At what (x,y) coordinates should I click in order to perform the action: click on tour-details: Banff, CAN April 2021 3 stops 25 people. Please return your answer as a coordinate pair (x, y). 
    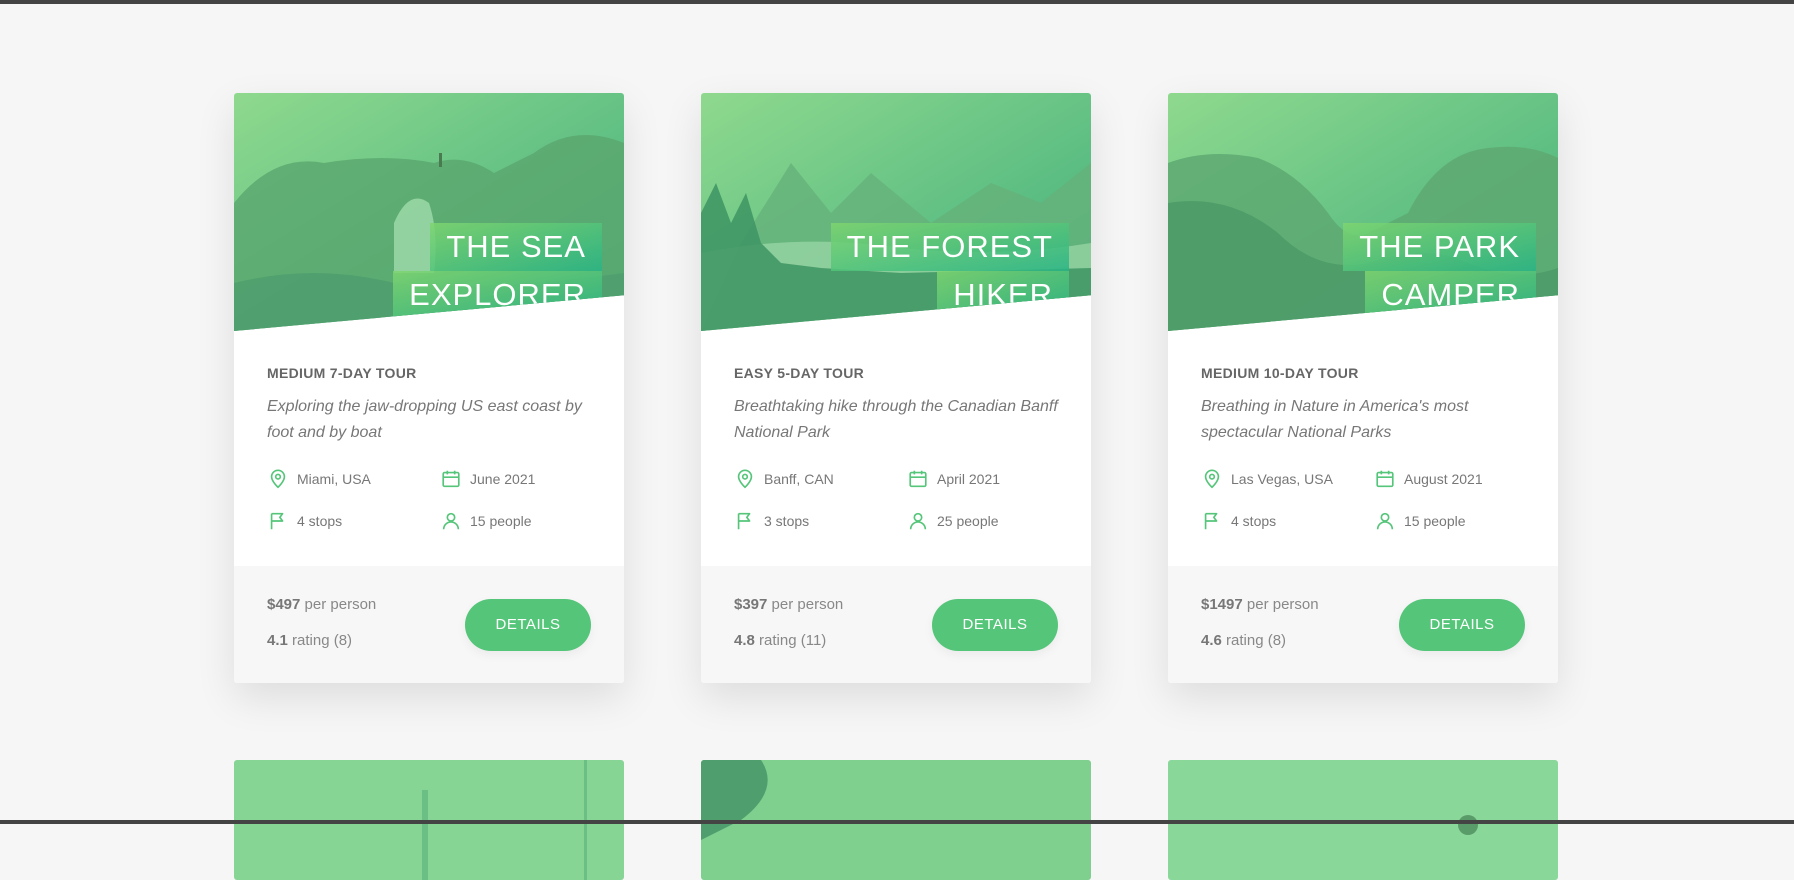
    Looking at the image, I should click on (896, 500).